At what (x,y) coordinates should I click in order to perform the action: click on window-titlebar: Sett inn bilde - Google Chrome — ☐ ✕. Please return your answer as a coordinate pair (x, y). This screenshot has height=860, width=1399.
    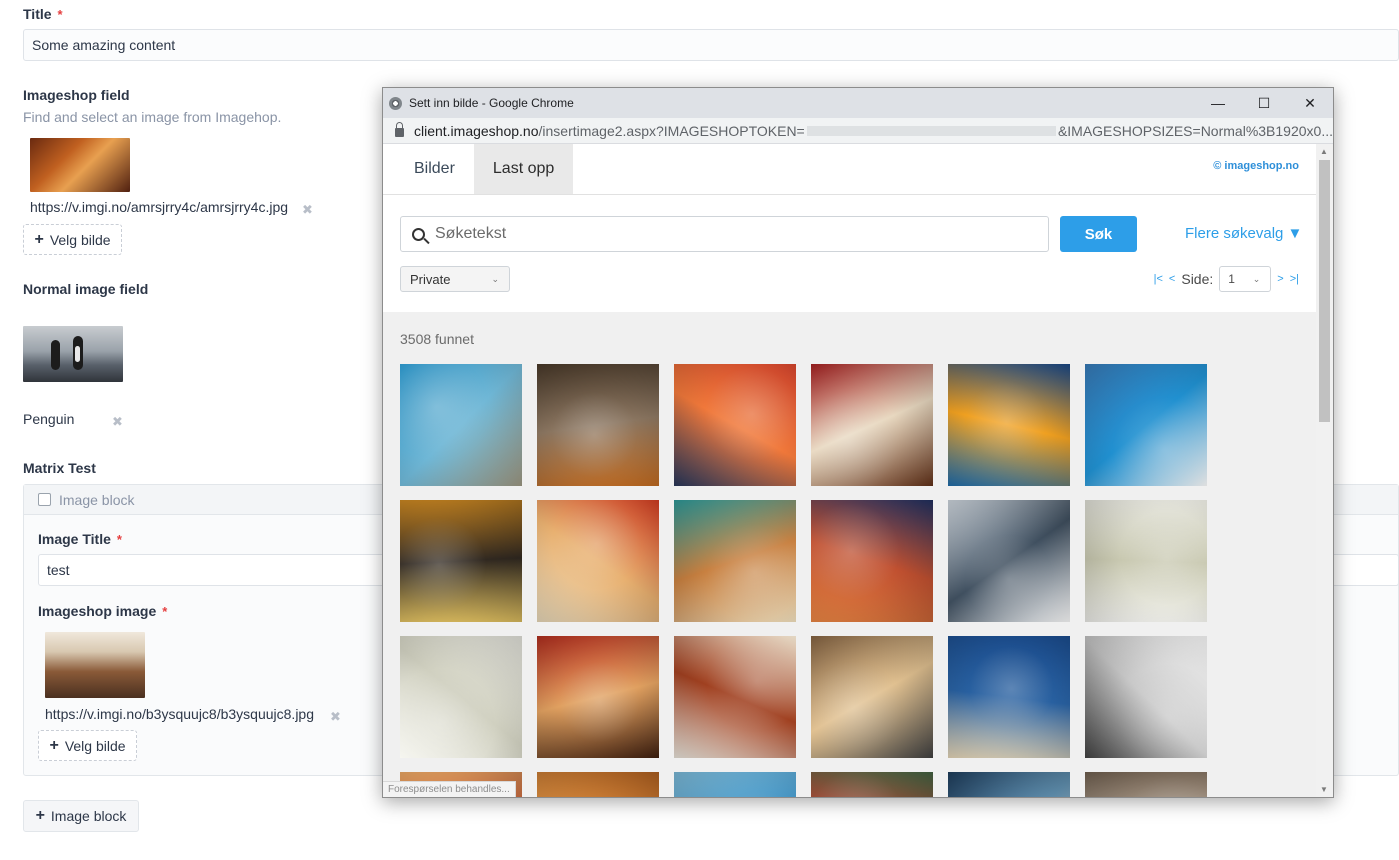
    Looking at the image, I should click on (858, 103).